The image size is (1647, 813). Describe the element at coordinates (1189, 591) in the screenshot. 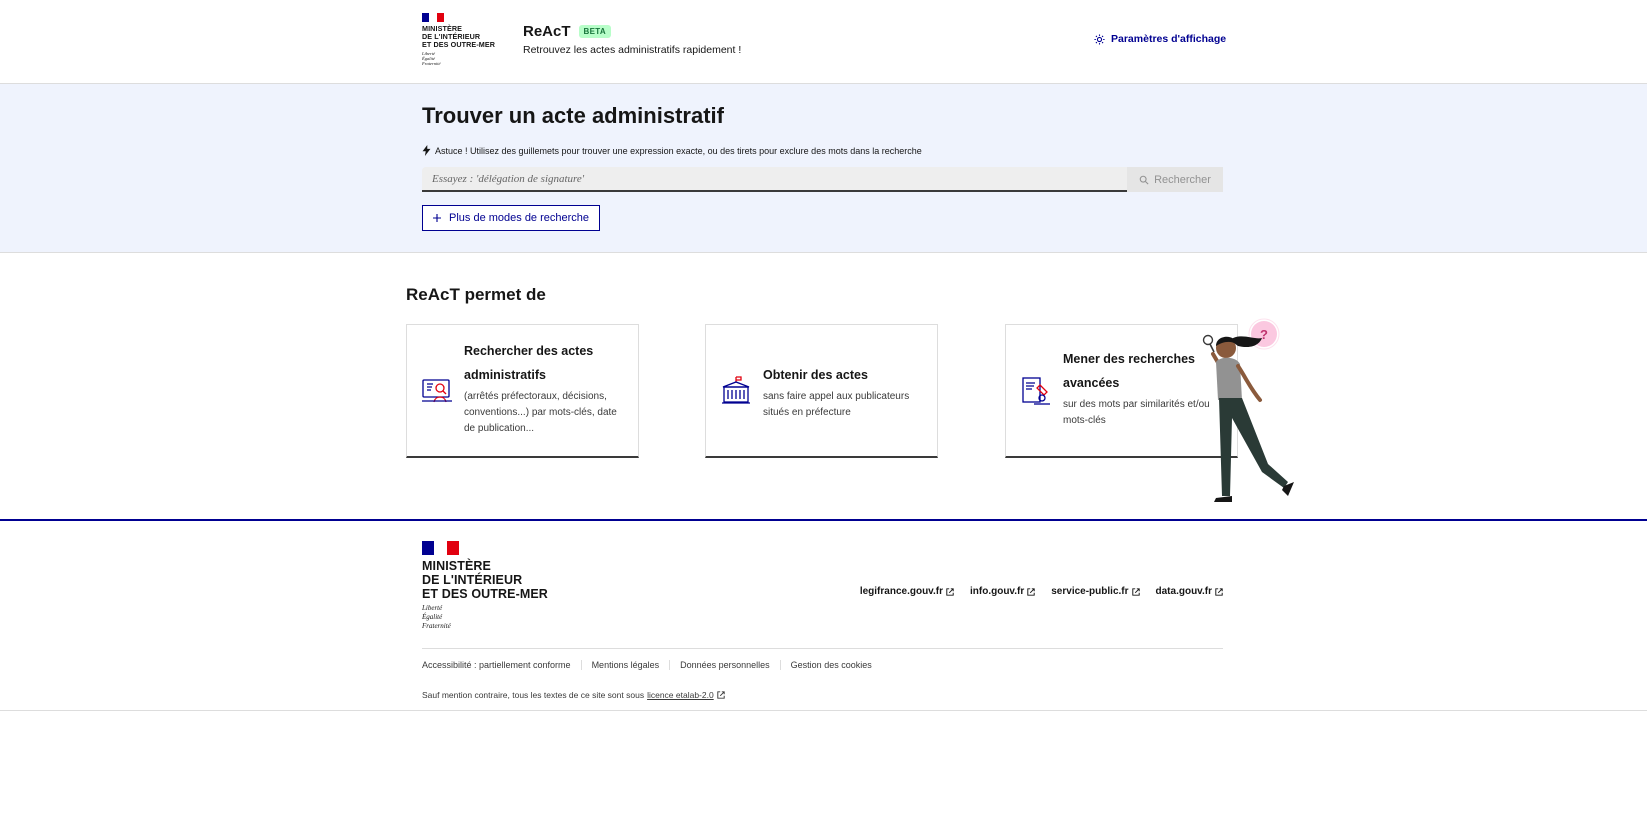

I see `link-data-gouv: data.gouv.fr` at that location.